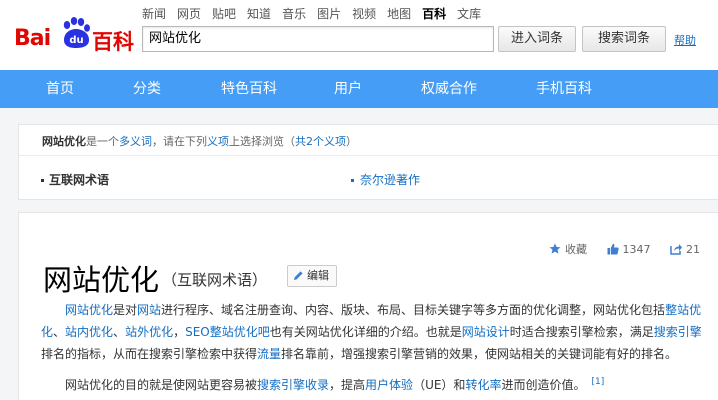  I want to click on top-nav-item: 网页, so click(189, 13).